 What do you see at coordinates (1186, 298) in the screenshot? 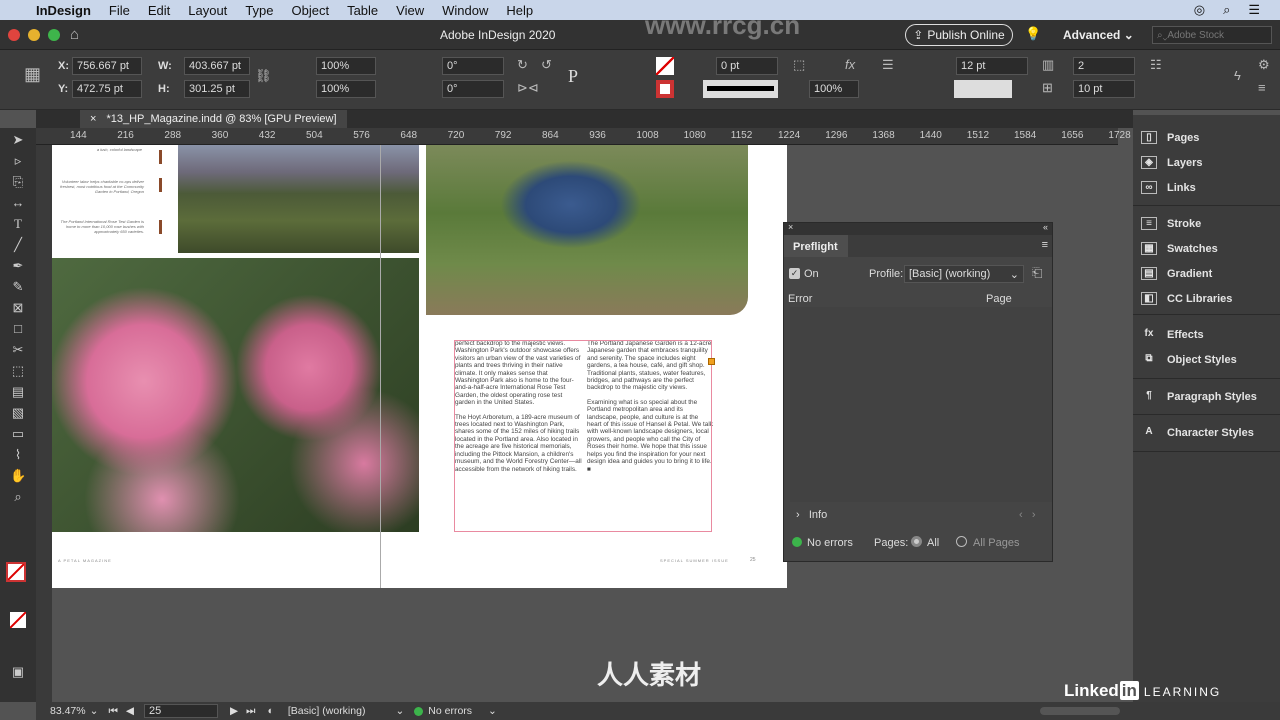
I see `panel-cc-libraries: ◧ CC Libraries` at bounding box center [1186, 298].